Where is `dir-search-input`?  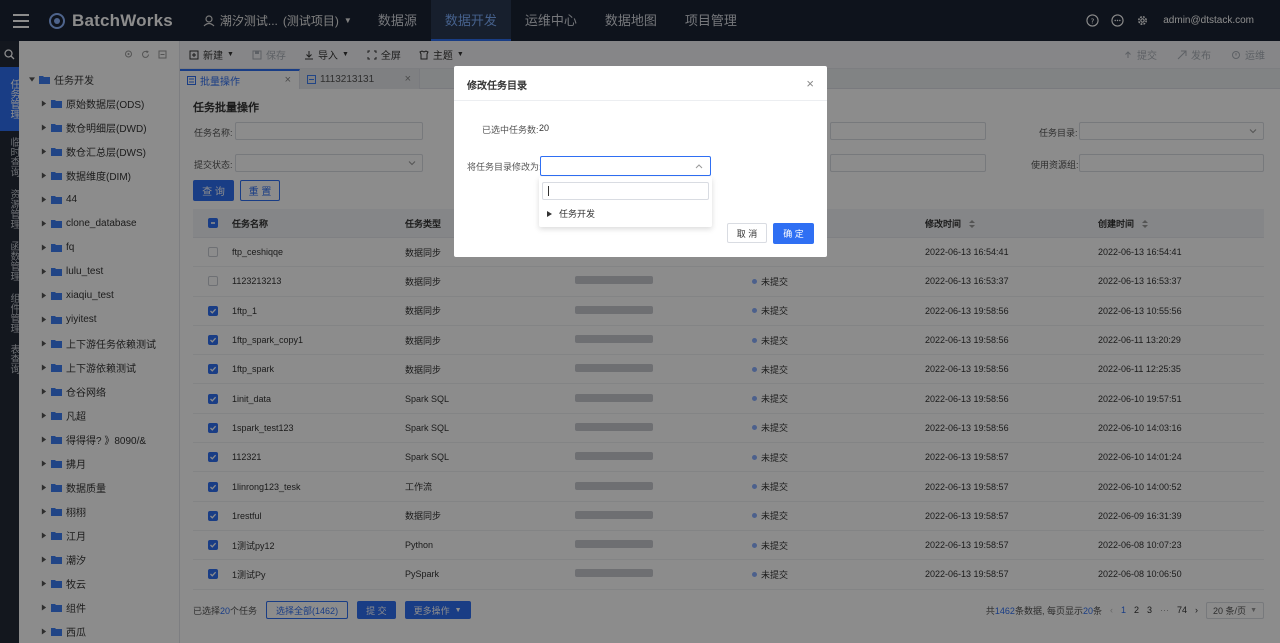 dir-search-input is located at coordinates (625, 191).